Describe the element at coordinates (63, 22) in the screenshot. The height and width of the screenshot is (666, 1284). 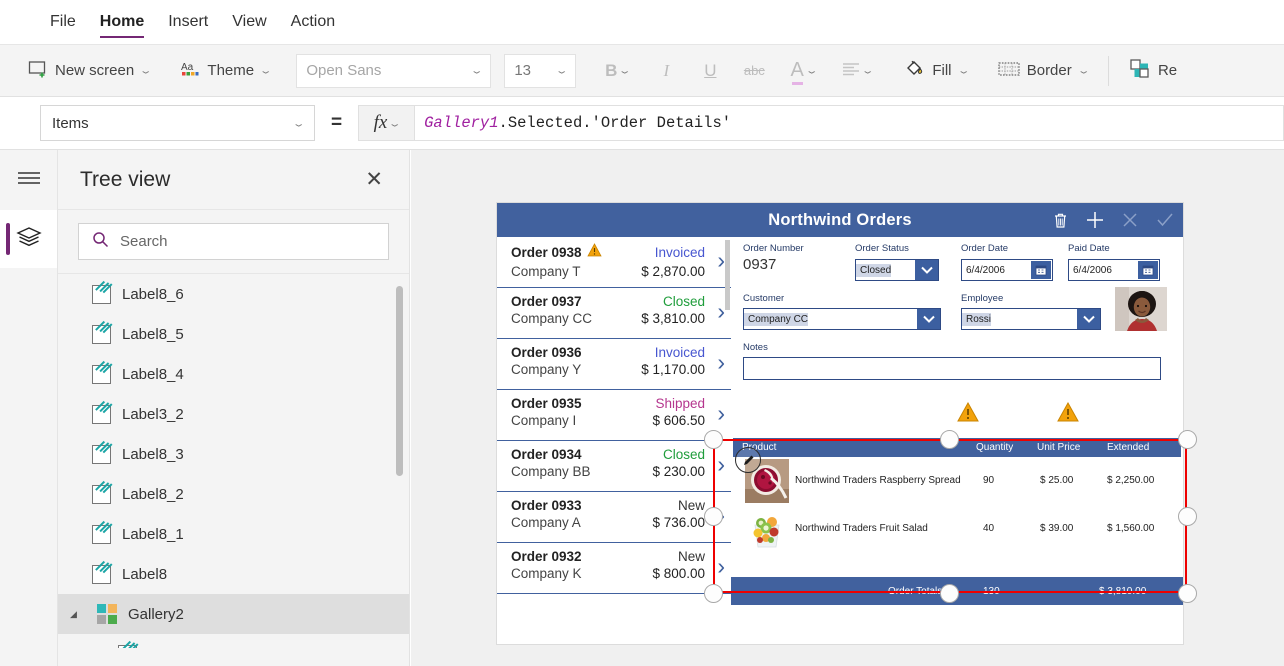
I see `menu-item-file: File` at that location.